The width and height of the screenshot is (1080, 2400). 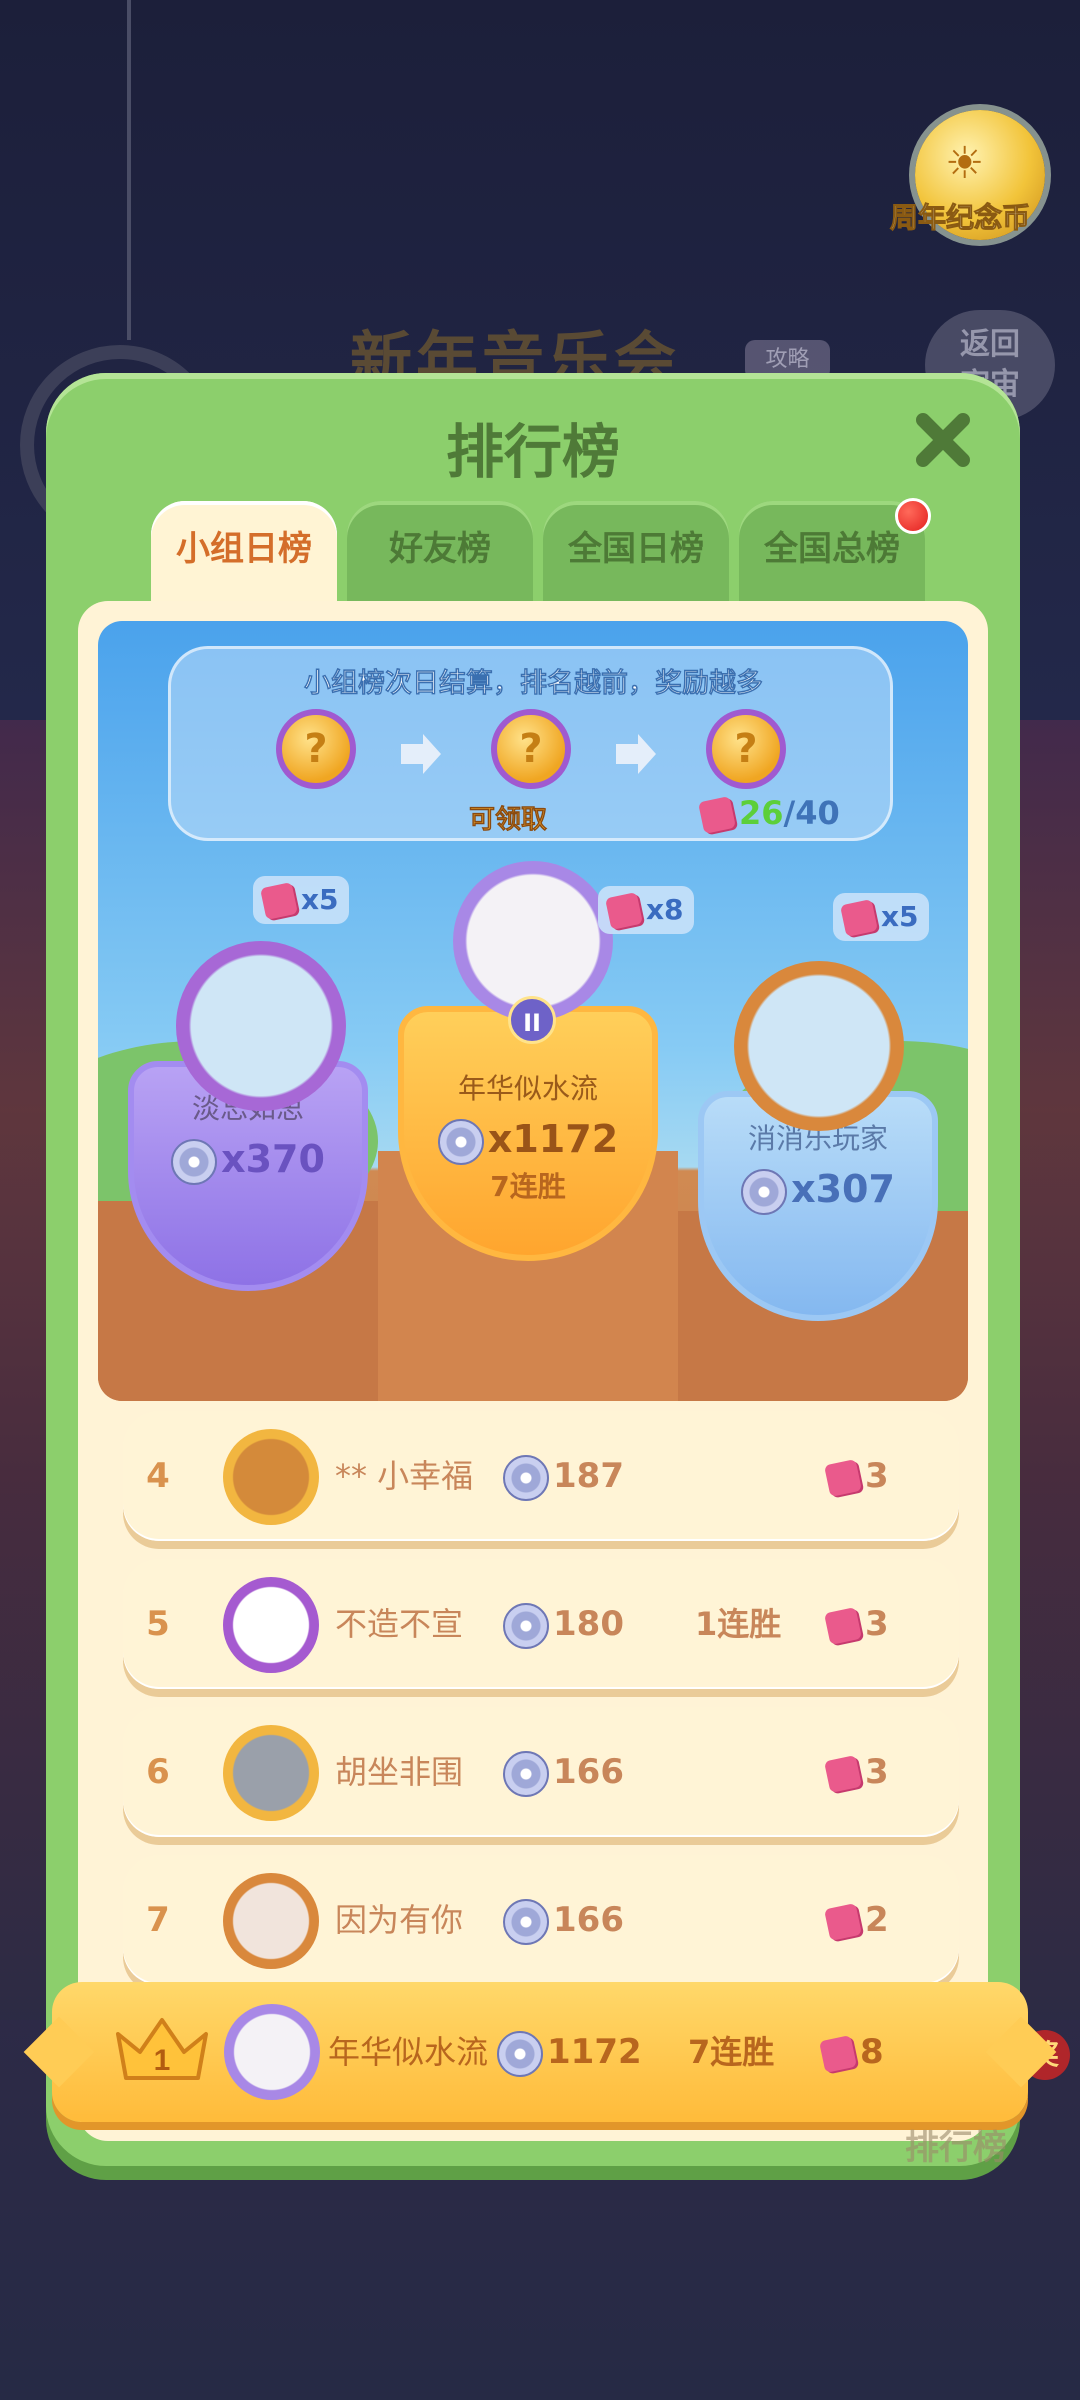 What do you see at coordinates (528, 1186) in the screenshot?
I see `podium-first-streak: 7连胜` at bounding box center [528, 1186].